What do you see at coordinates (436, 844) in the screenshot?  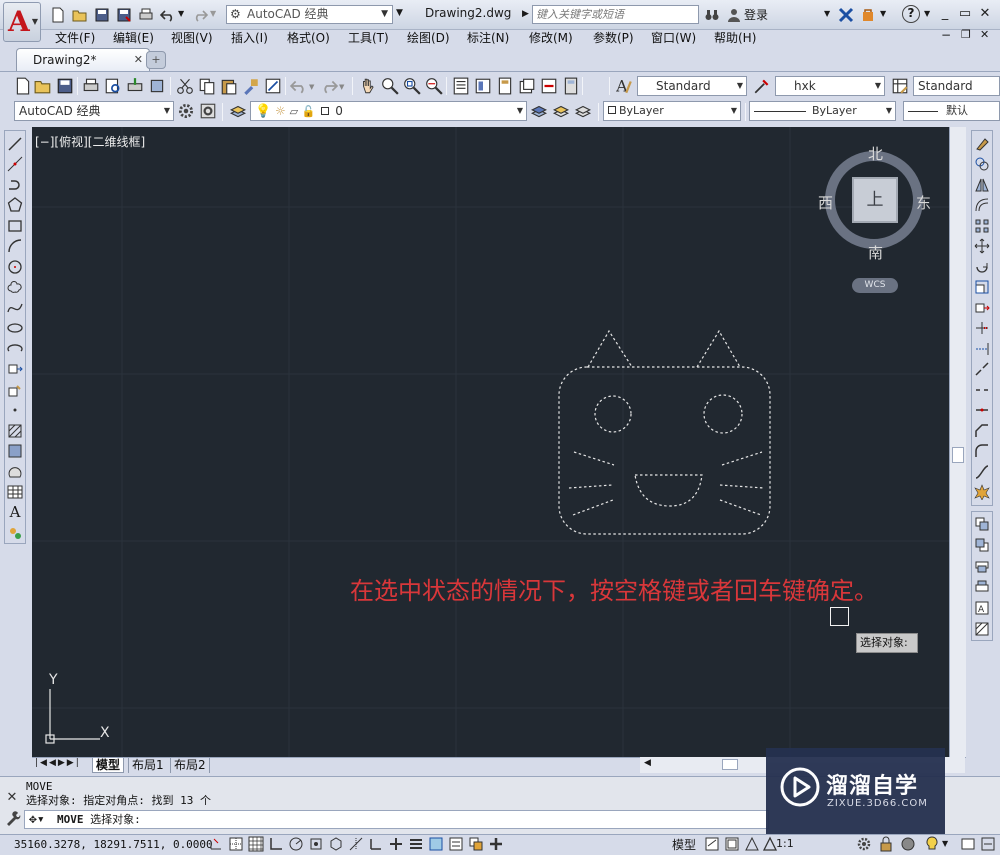 I see `transparency-icon` at bounding box center [436, 844].